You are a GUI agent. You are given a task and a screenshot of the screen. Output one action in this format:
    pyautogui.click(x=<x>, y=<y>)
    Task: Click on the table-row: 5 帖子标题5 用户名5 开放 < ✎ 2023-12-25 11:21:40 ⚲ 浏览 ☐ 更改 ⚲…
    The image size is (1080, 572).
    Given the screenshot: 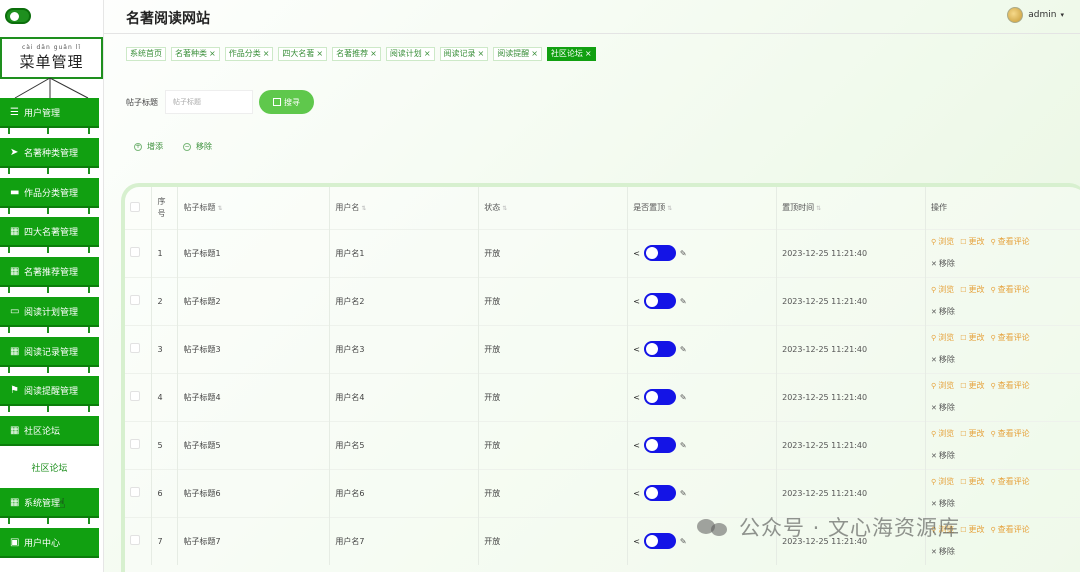 What is the action you would take?
    pyautogui.click(x=602, y=444)
    